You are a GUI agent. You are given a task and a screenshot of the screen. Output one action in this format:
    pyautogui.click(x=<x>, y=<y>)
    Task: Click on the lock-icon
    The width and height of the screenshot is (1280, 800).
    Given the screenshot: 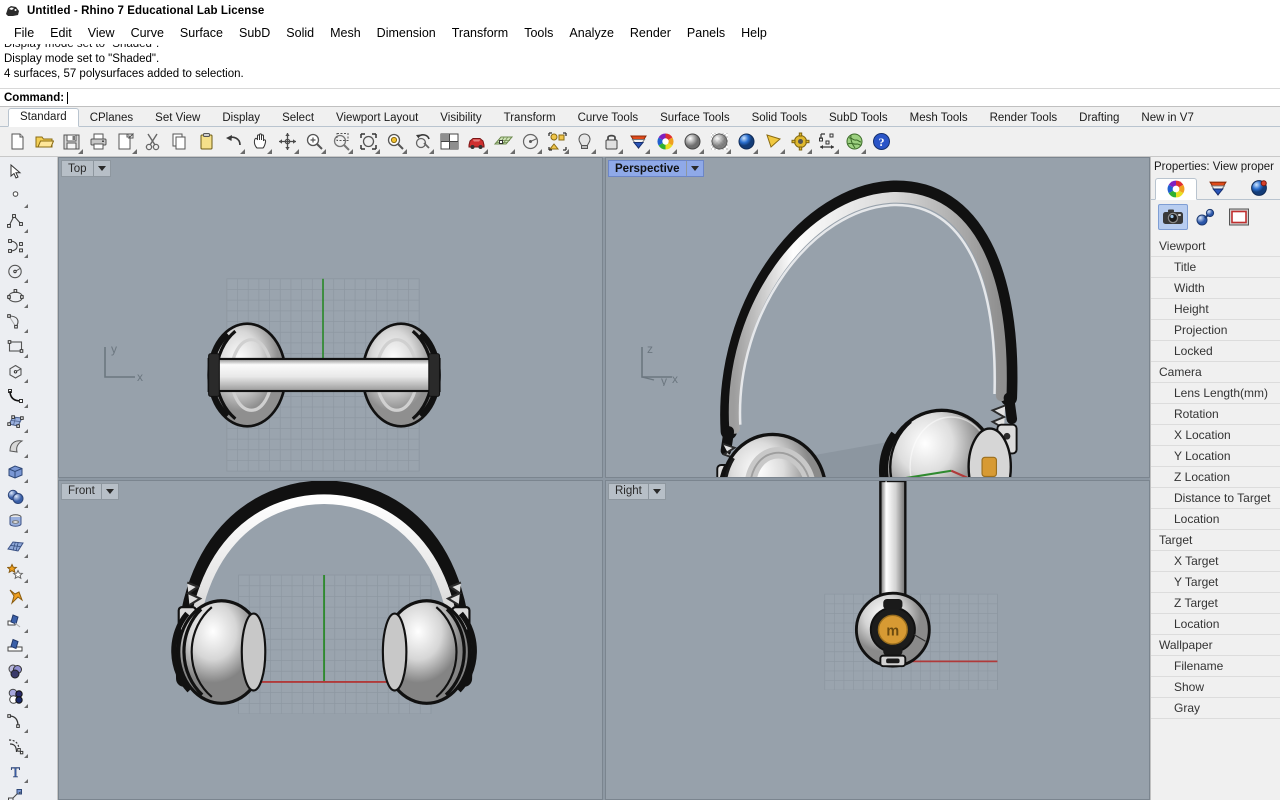 What is the action you would take?
    pyautogui.click(x=611, y=142)
    